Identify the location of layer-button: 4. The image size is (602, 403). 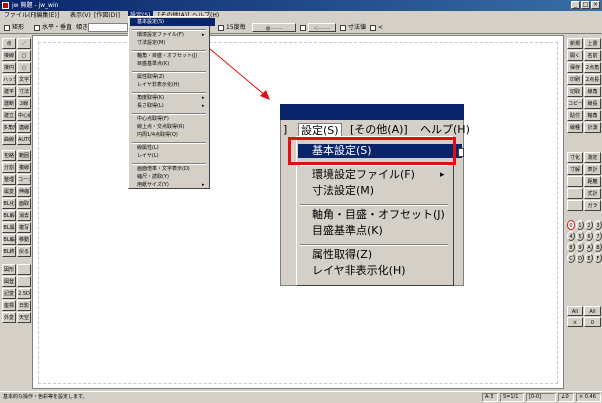
(571, 236).